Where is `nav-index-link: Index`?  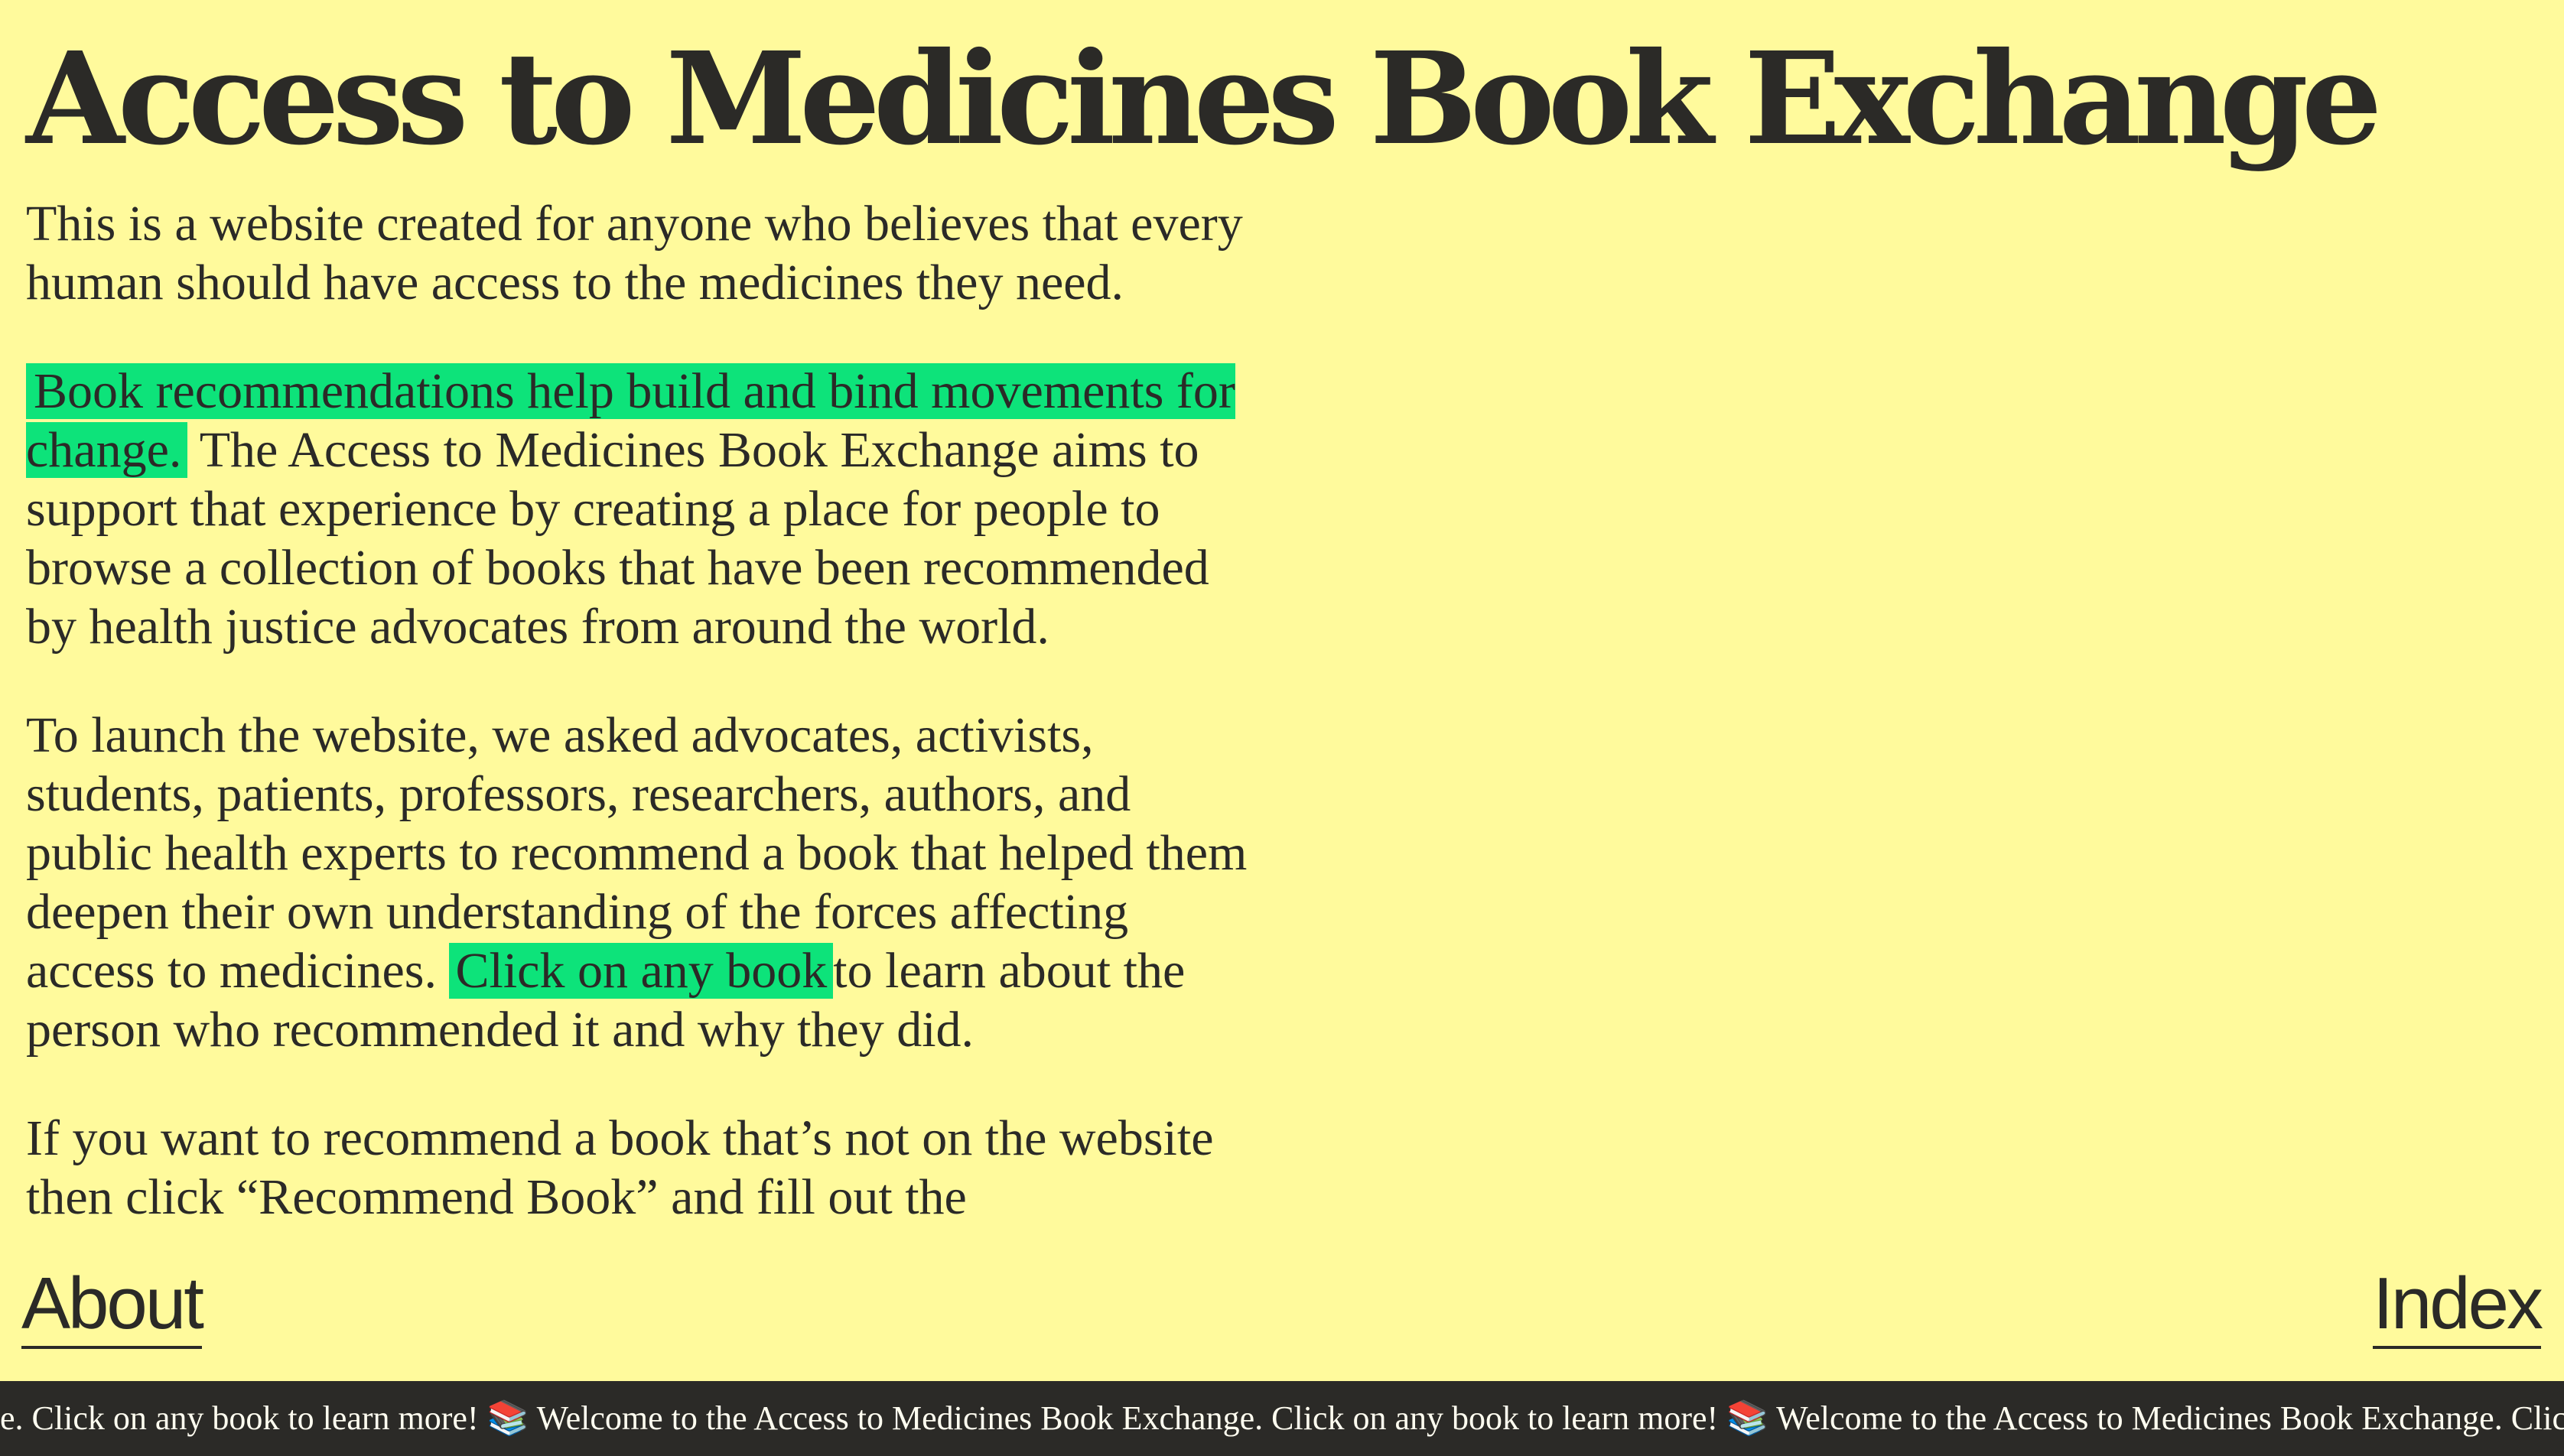 nav-index-link: Index is located at coordinates (2458, 1305).